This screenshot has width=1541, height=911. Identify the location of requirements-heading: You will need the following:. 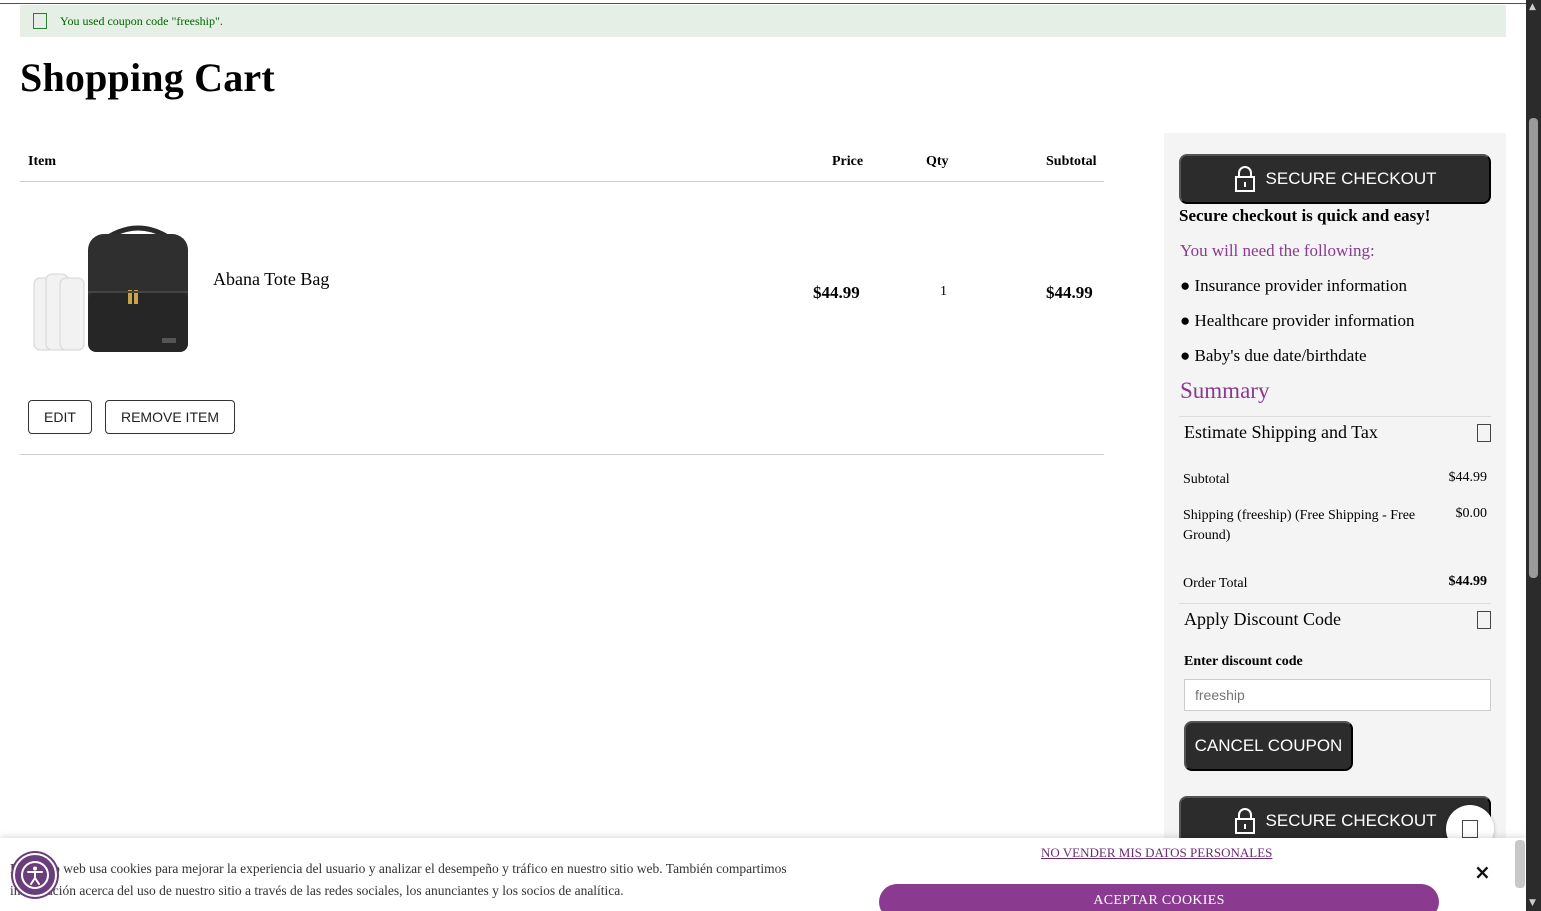
(1277, 250).